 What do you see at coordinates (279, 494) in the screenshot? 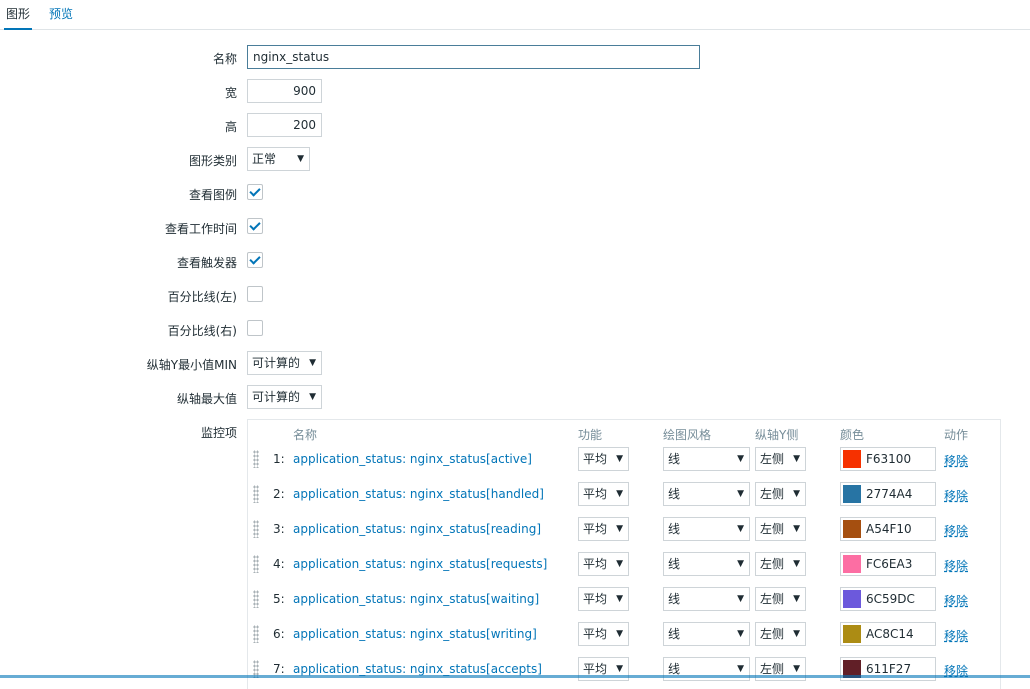
I see `item-number: 2:` at bounding box center [279, 494].